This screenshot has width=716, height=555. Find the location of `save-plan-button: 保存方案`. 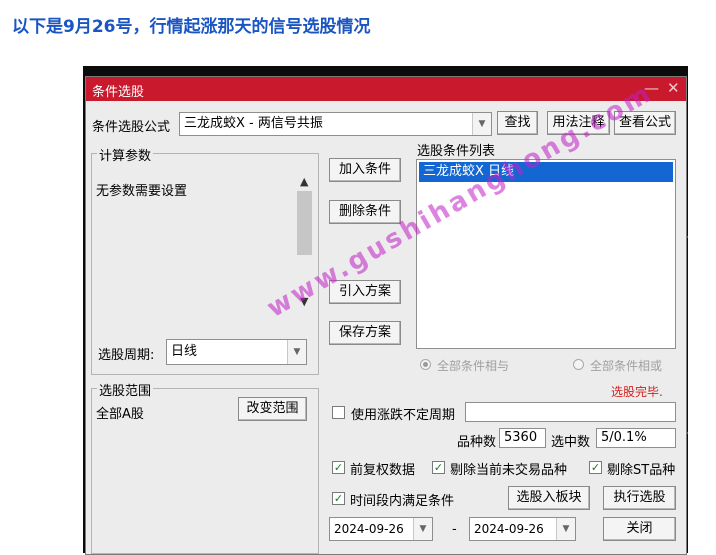

save-plan-button: 保存方案 is located at coordinates (365, 333).